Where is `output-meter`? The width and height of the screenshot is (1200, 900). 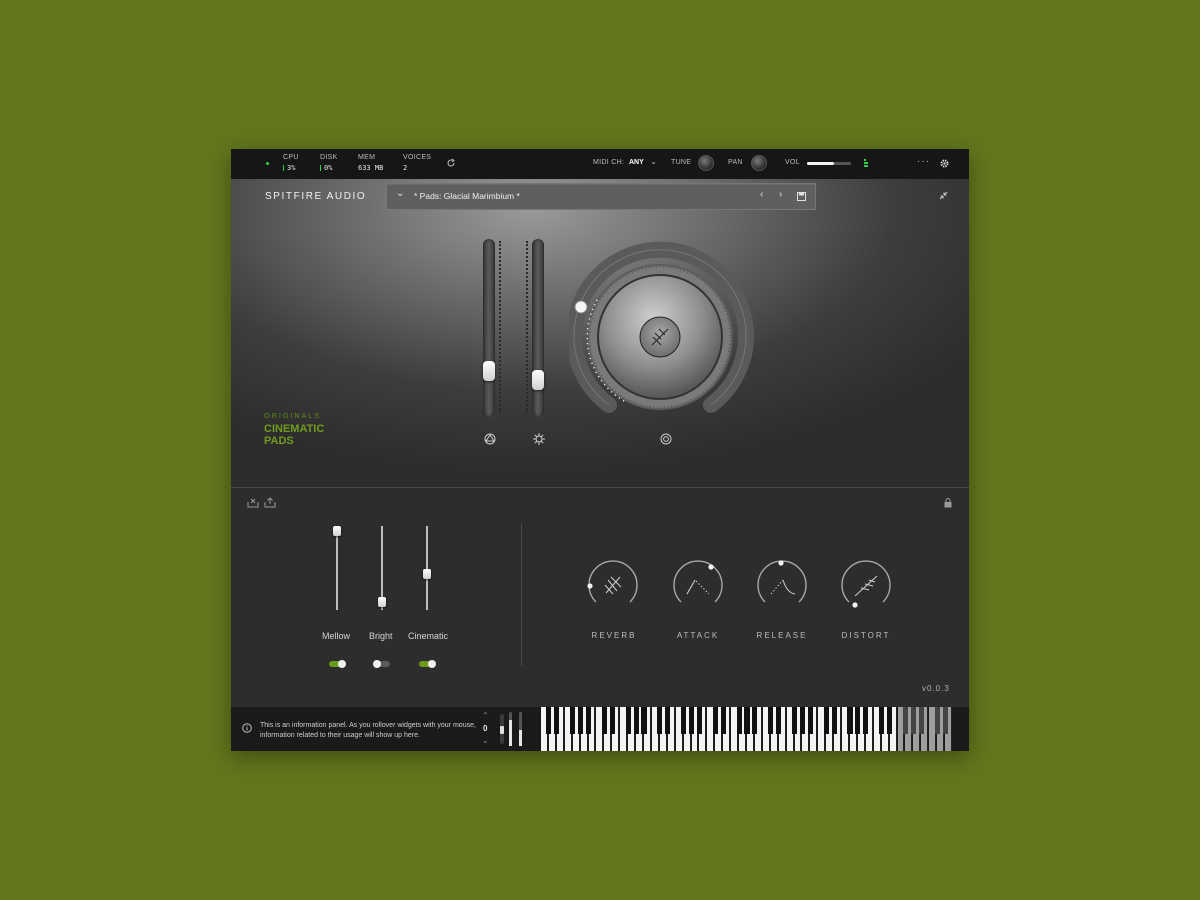 output-meter is located at coordinates (866, 163).